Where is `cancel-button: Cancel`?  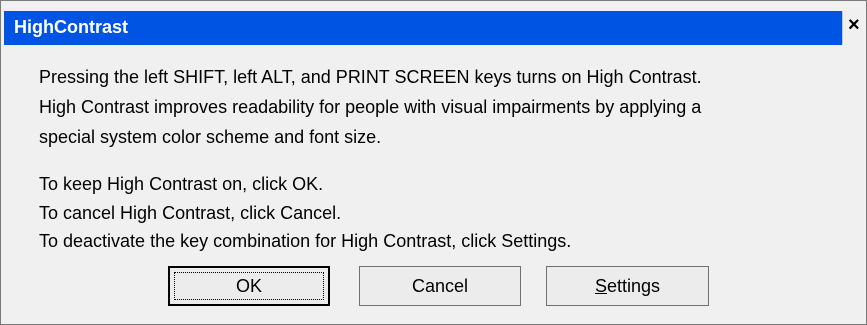
cancel-button: Cancel is located at coordinates (440, 286).